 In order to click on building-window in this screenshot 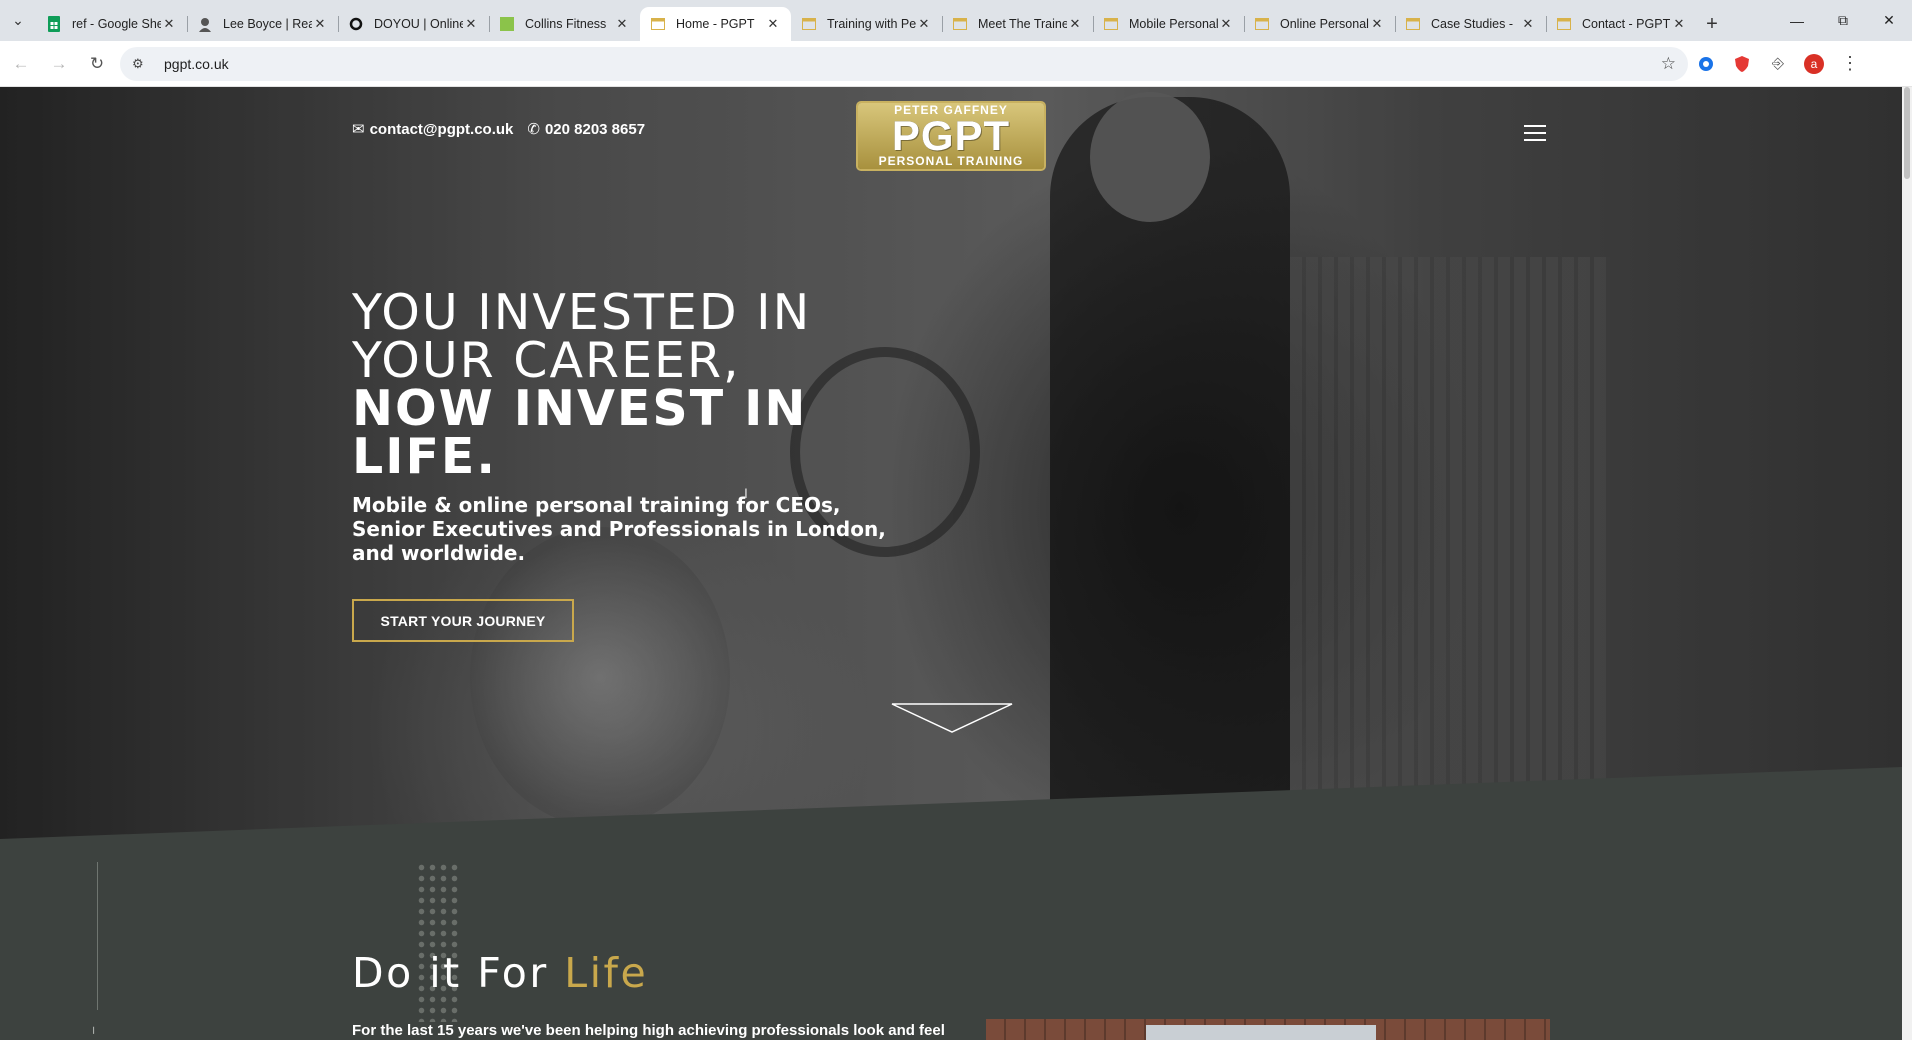, I will do `click(1261, 1032)`.